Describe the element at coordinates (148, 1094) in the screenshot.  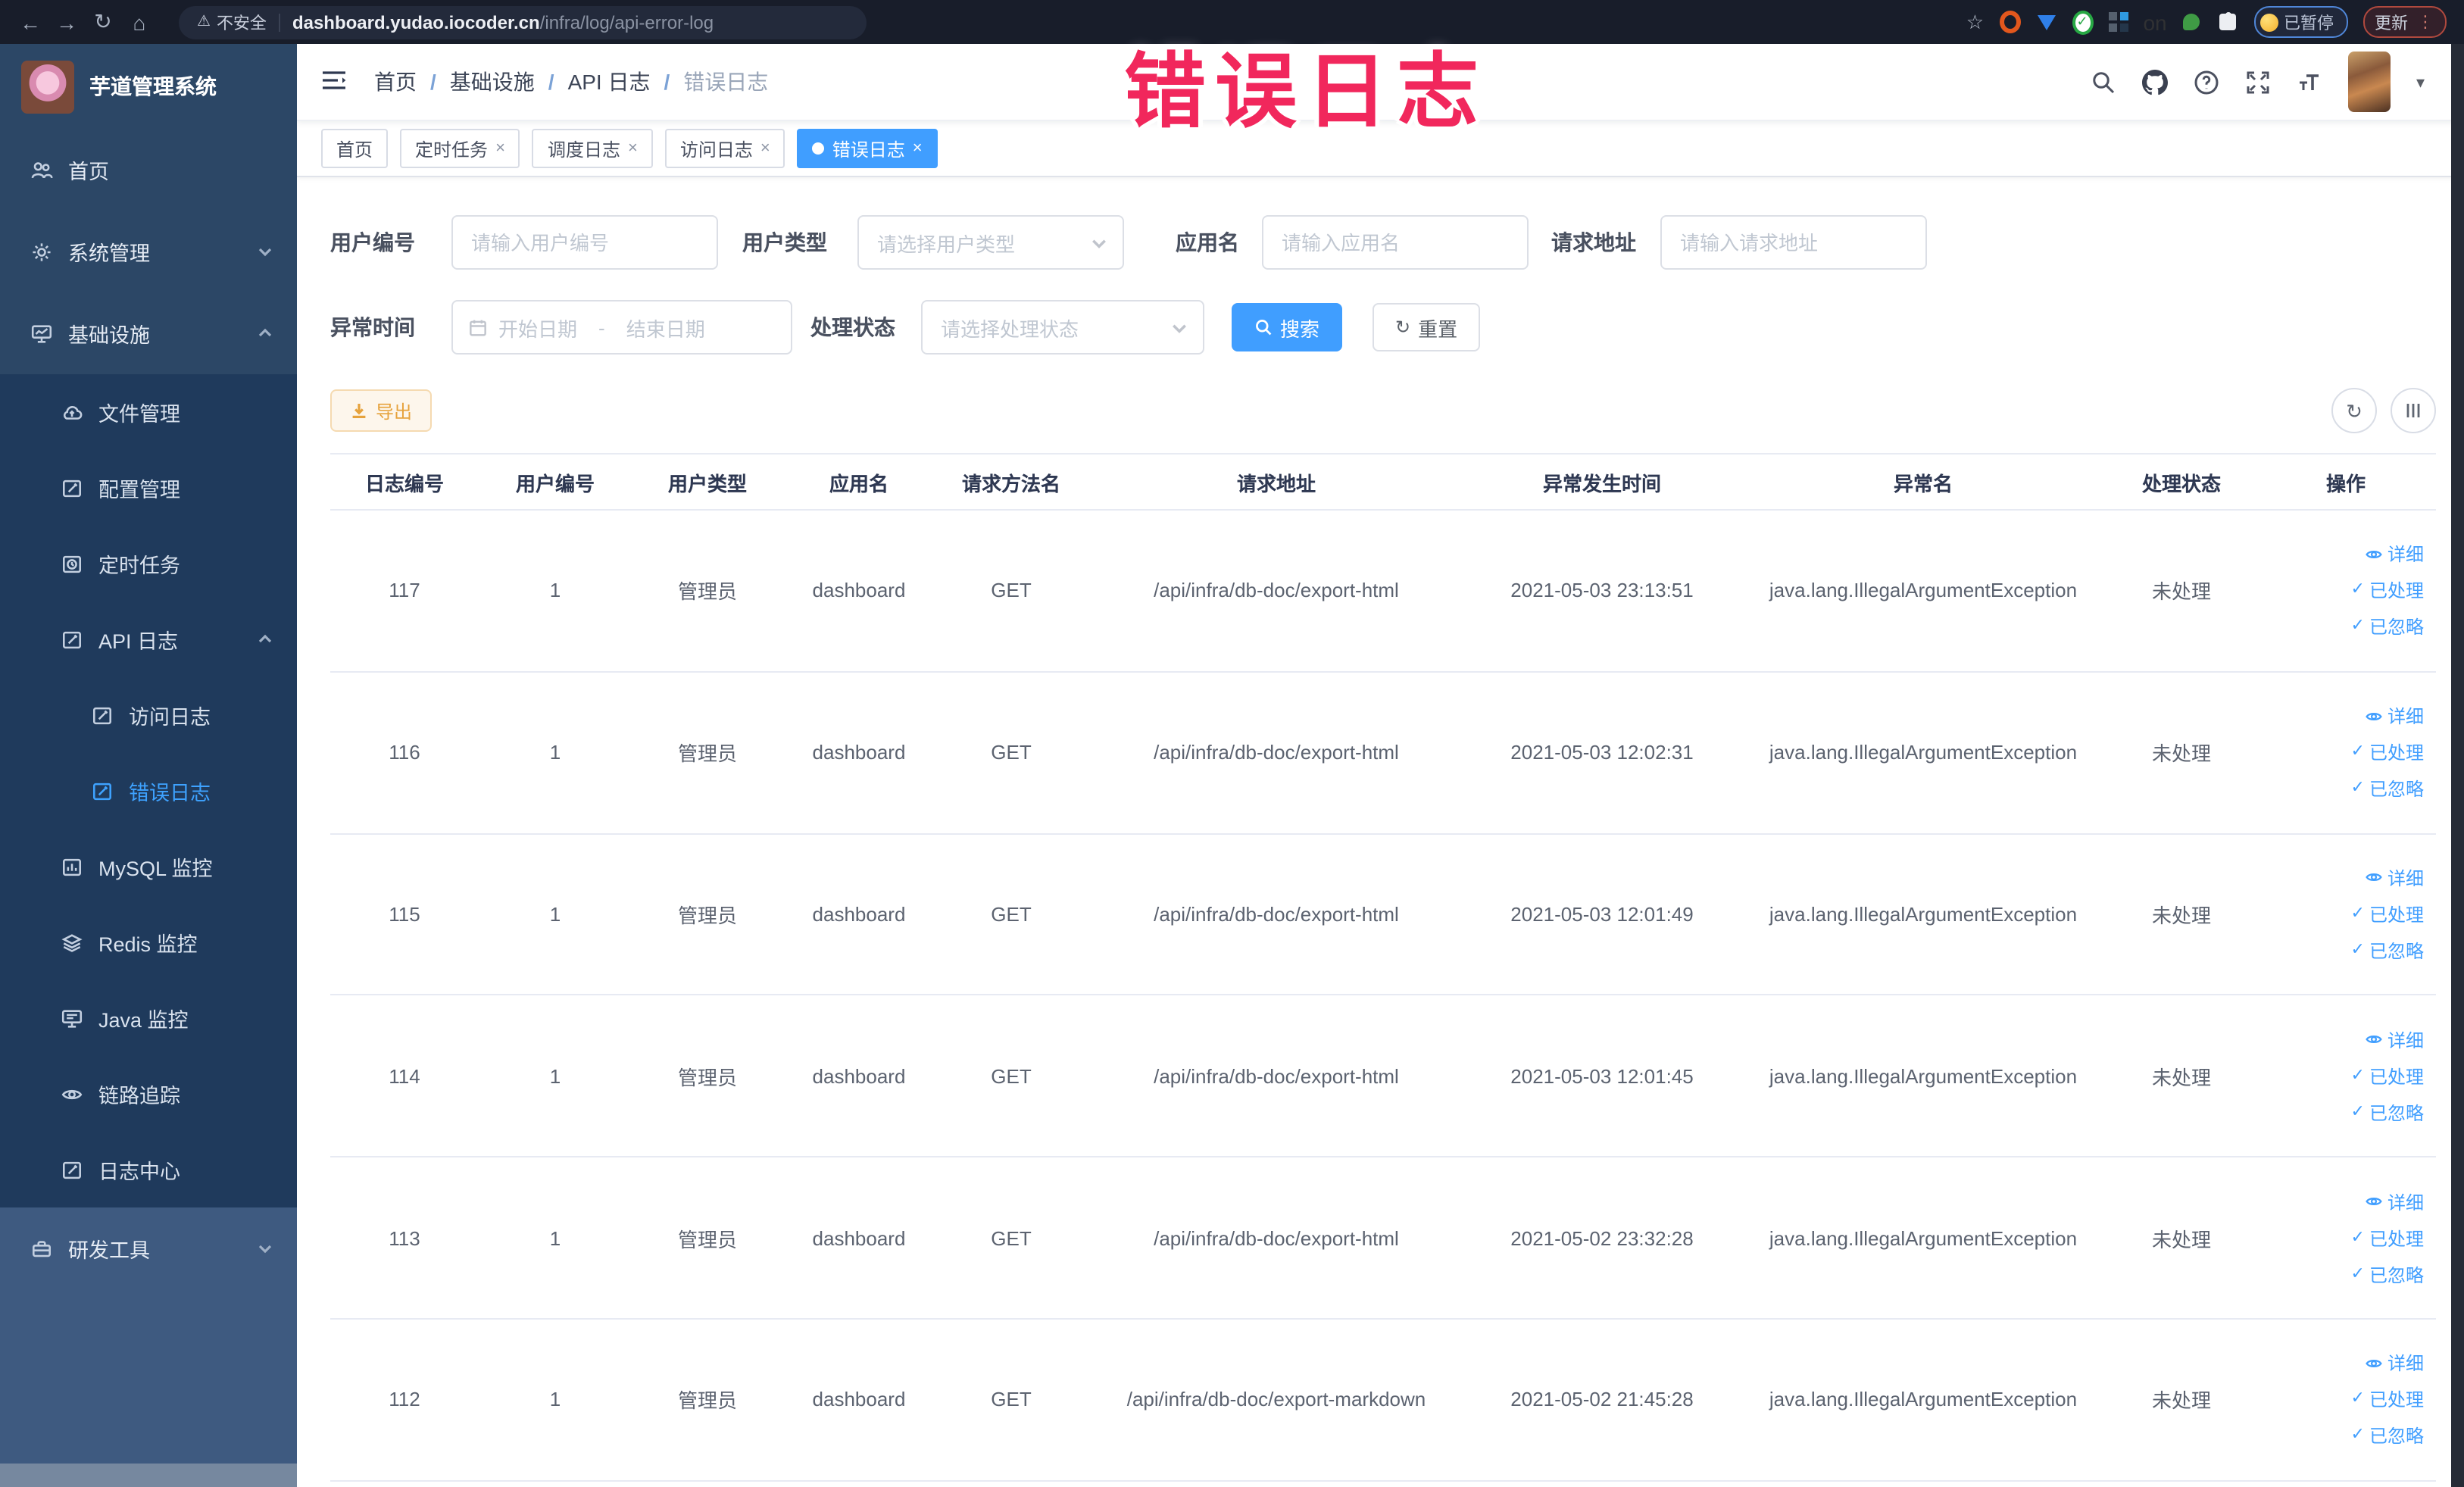
I see `sidebar-item-trace: 链路追踪` at that location.